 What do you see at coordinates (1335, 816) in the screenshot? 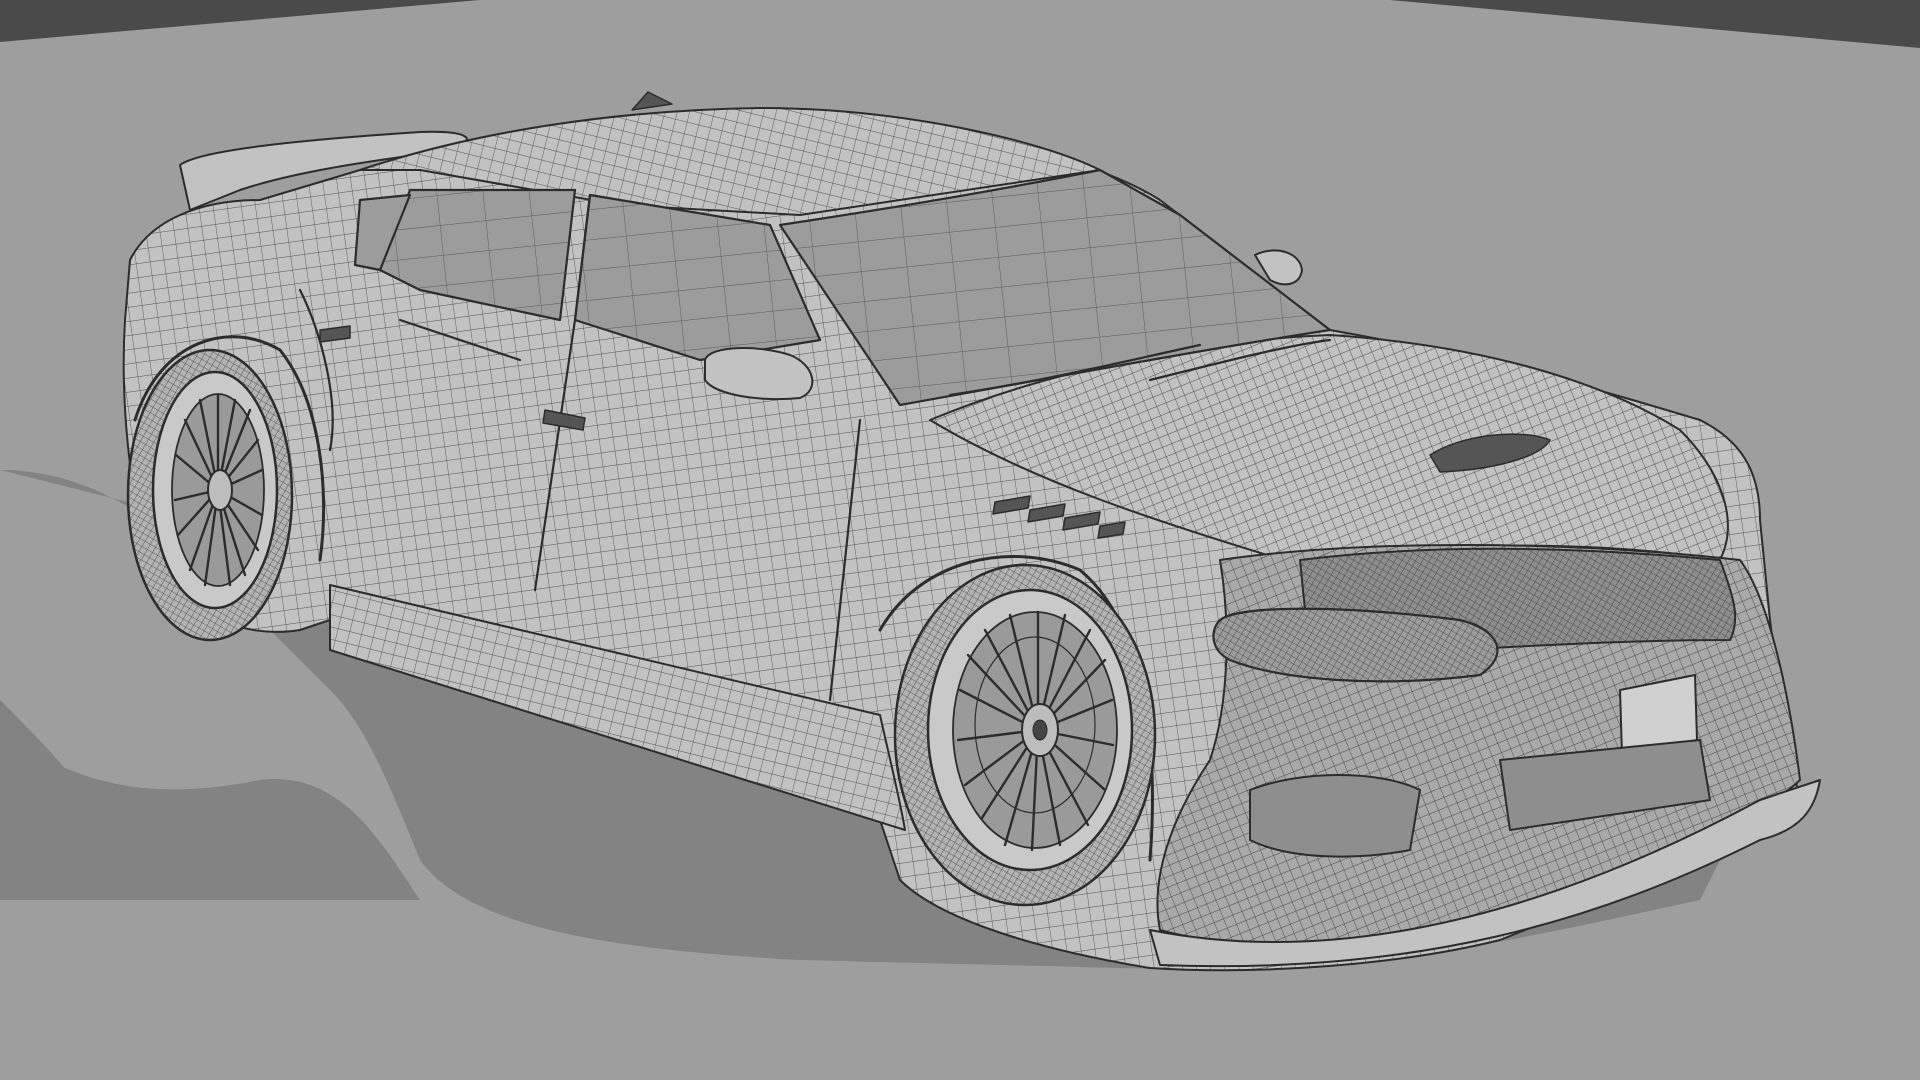
I see `lower-intake-left` at bounding box center [1335, 816].